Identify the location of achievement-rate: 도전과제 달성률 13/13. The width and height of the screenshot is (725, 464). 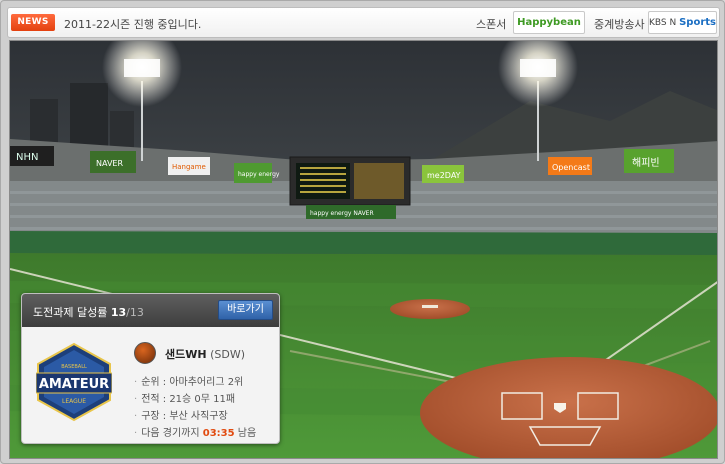
(88, 312).